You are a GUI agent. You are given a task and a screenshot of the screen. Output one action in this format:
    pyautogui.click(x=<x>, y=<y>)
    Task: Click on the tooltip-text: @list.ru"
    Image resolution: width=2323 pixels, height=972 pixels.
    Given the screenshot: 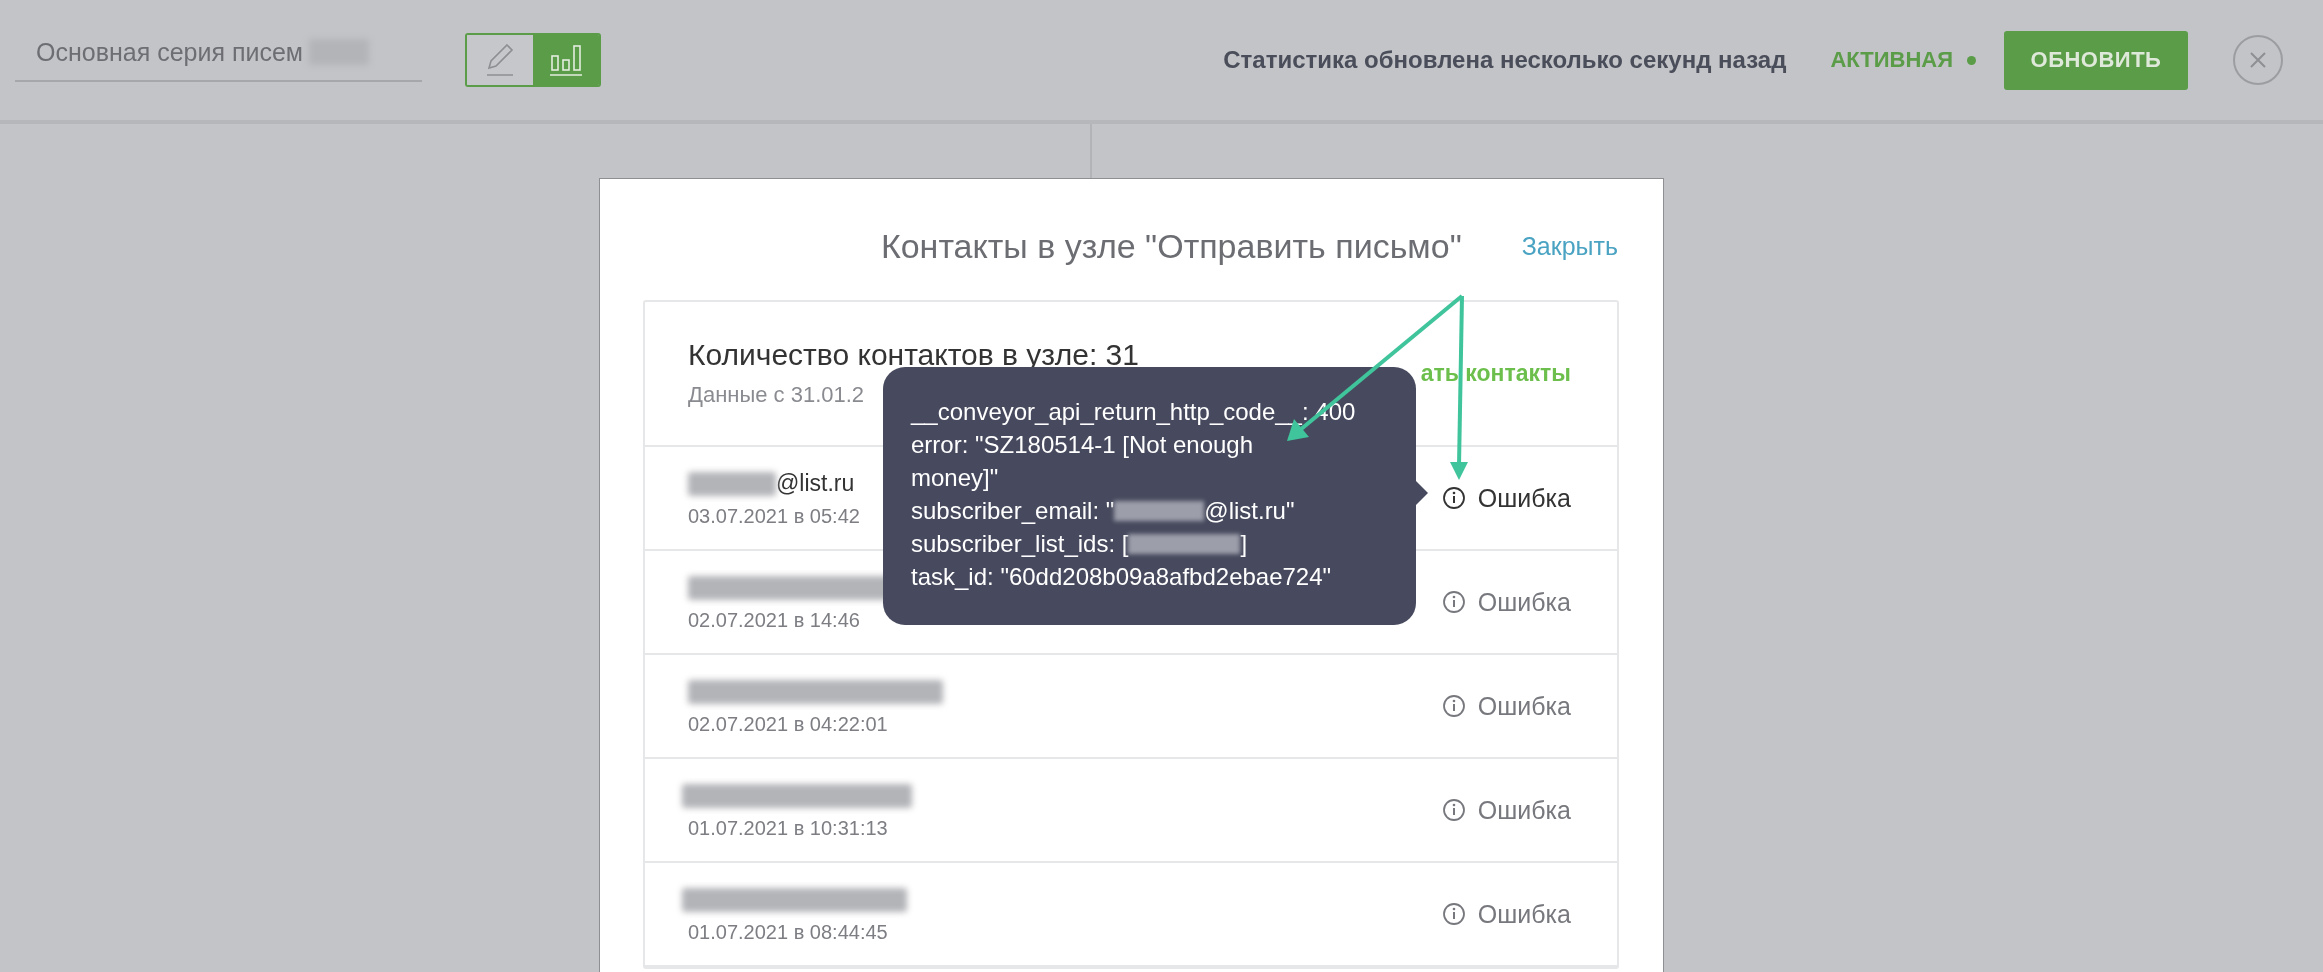 What is the action you would take?
    pyautogui.click(x=1249, y=511)
    